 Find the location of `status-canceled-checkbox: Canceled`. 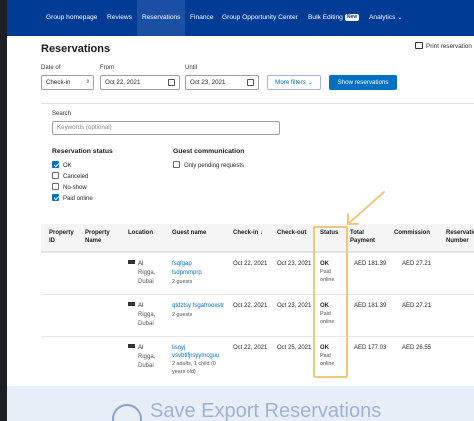

status-canceled-checkbox: Canceled is located at coordinates (70, 176).